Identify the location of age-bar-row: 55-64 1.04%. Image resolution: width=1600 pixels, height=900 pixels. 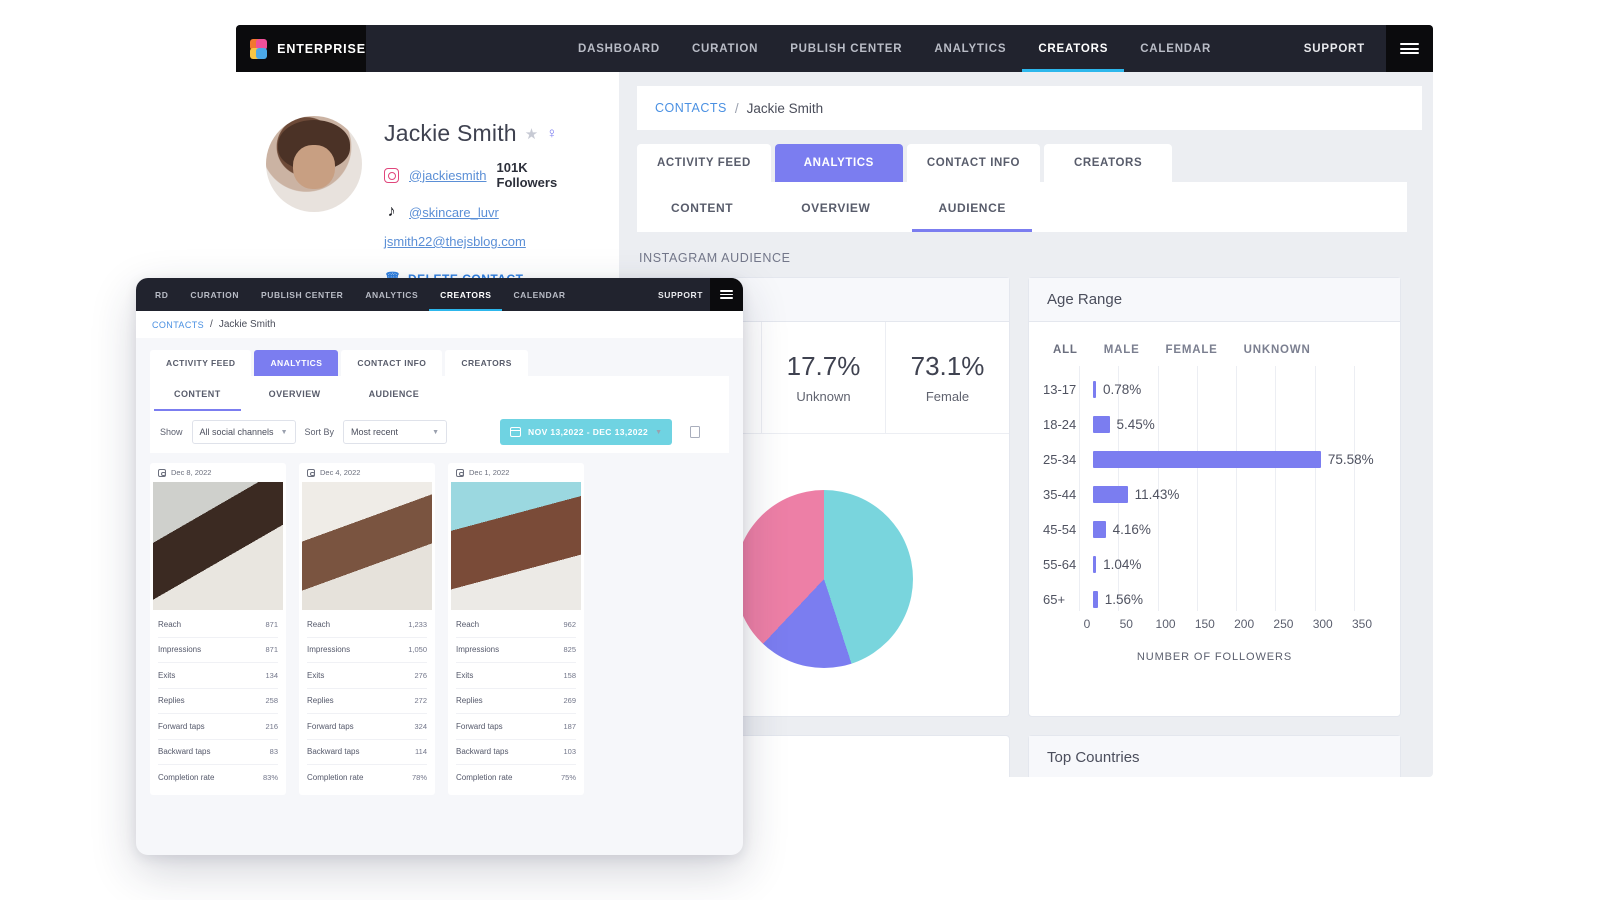
(1213, 564).